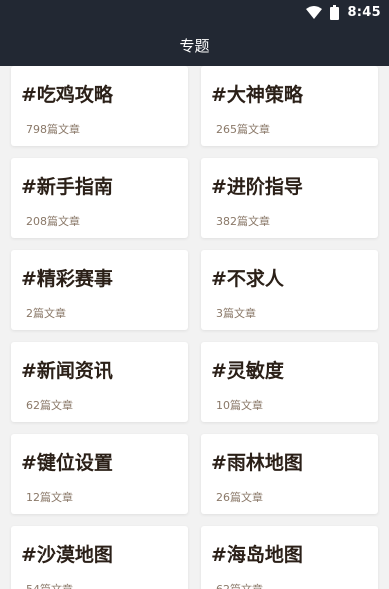 Image resolution: width=389 pixels, height=589 pixels. Describe the element at coordinates (67, 555) in the screenshot. I see `topic-title: #沙漠地图` at that location.